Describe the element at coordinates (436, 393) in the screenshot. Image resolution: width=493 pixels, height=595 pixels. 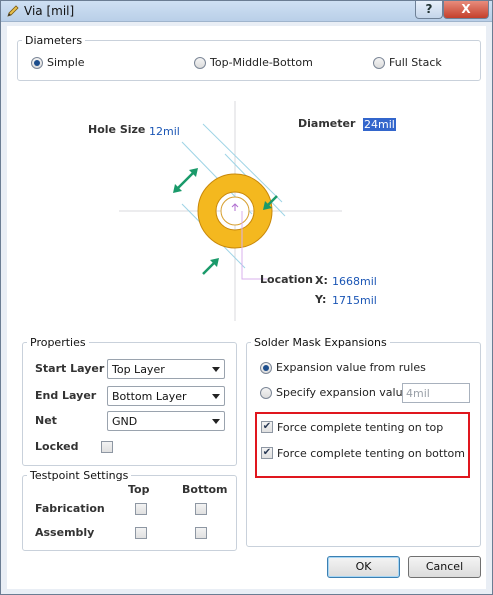
I see `expansion-value-input: 4mil` at that location.